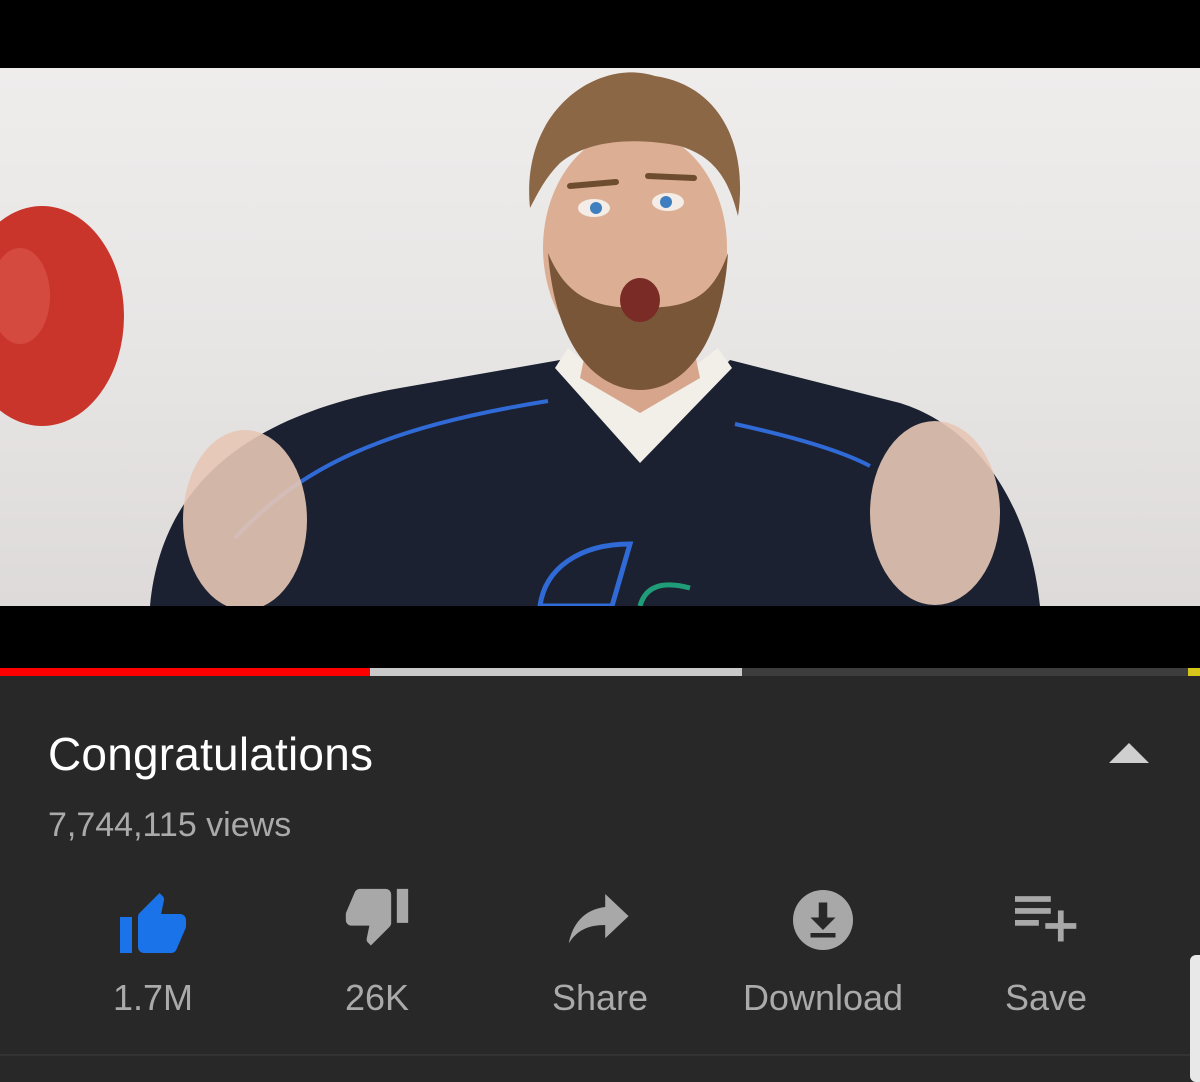  Describe the element at coordinates (1194, 672) in the screenshot. I see `ad-marker` at that location.